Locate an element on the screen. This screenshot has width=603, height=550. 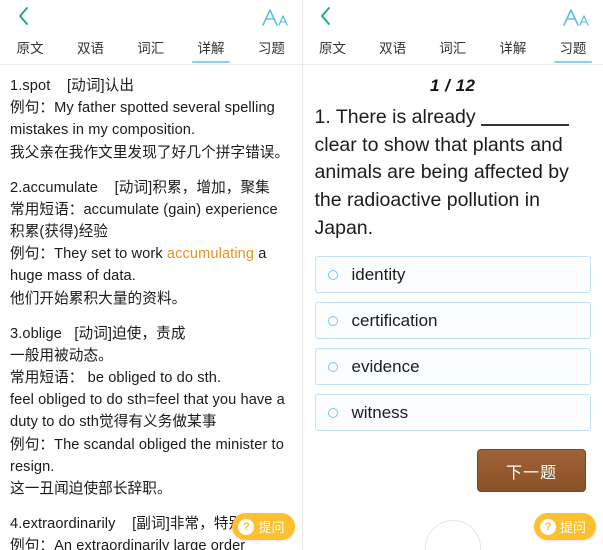
entry-pos-gloss: [动词]认出 is located at coordinates (100, 86).